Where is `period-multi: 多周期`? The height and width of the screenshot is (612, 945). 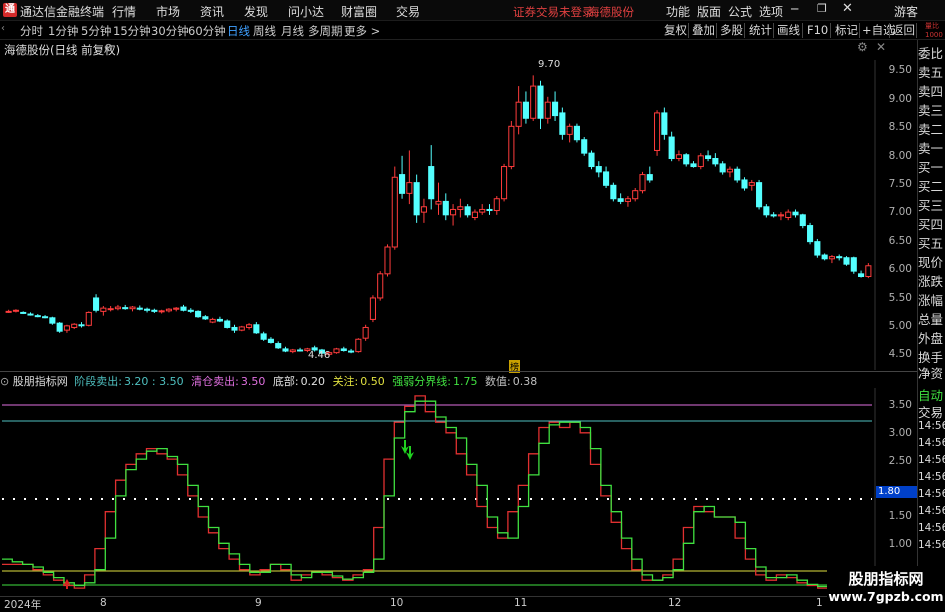
period-multi: 多周期 is located at coordinates (325, 31).